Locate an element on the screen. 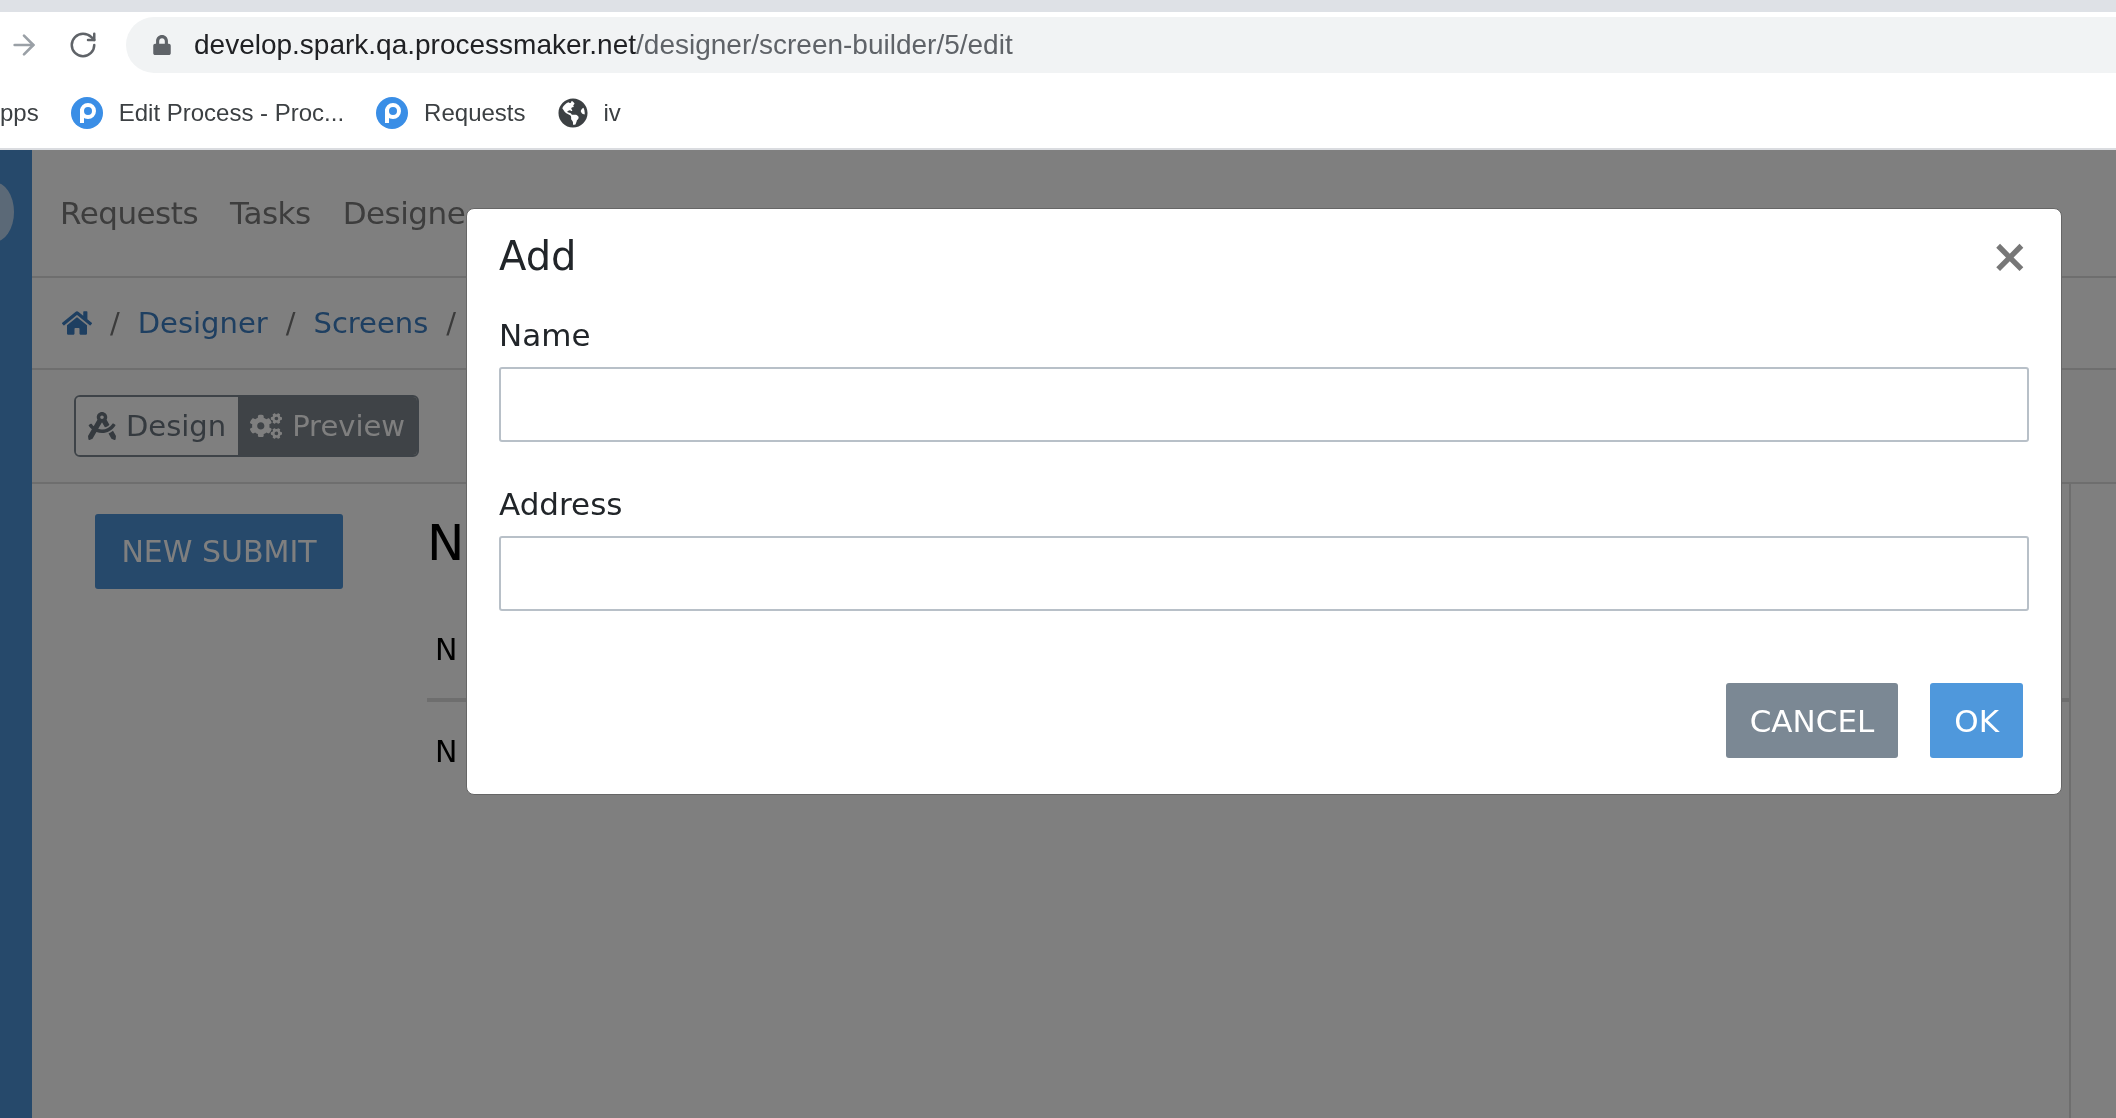 Image resolution: width=2116 pixels, height=1118 pixels. home-icon is located at coordinates (77, 323).